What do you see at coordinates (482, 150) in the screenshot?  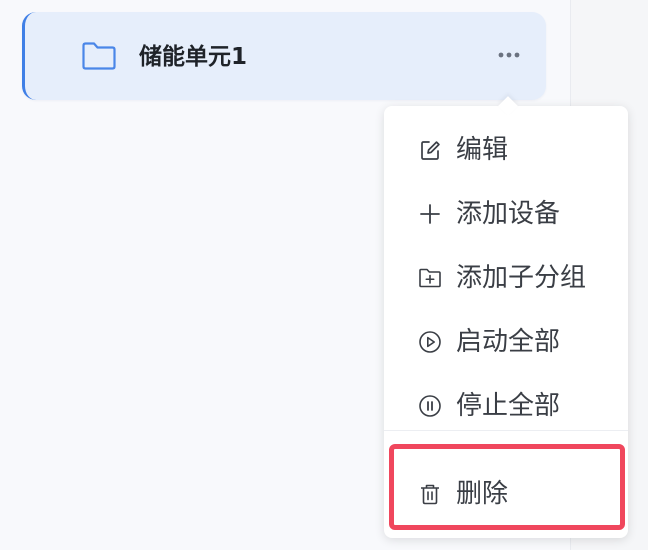 I see `menu-item-label: 编辑` at bounding box center [482, 150].